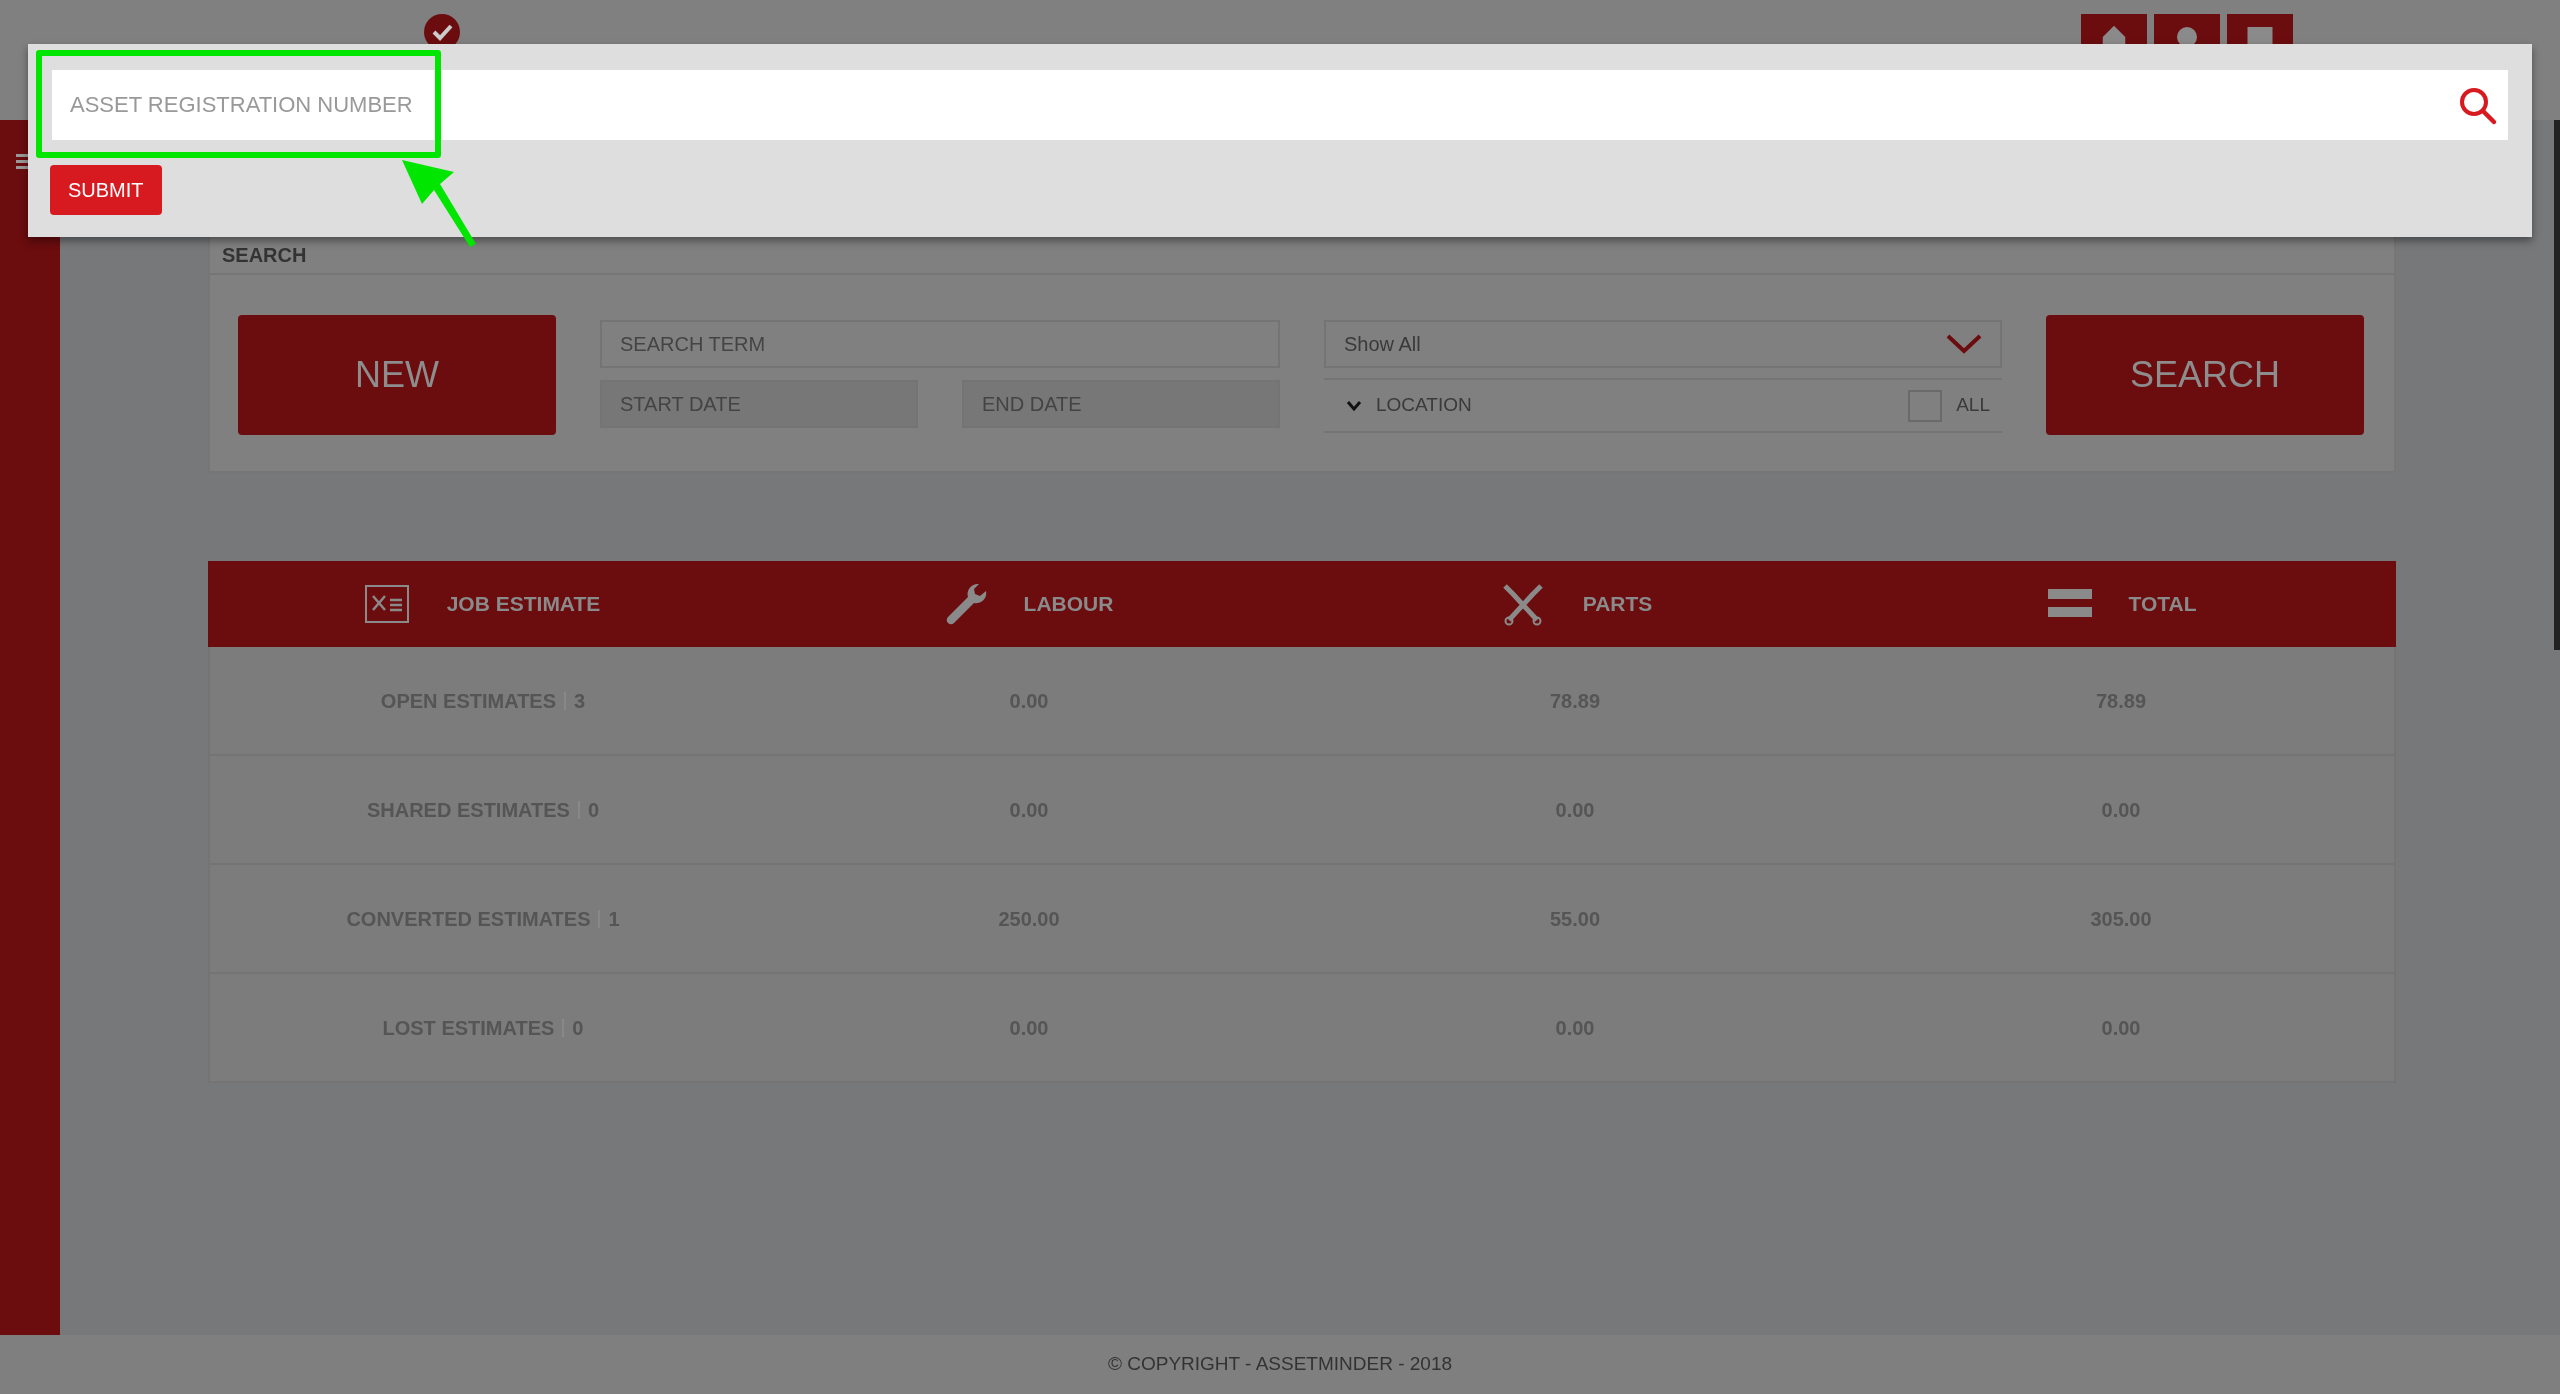  I want to click on column-header: PARTS, so click(1617, 604).